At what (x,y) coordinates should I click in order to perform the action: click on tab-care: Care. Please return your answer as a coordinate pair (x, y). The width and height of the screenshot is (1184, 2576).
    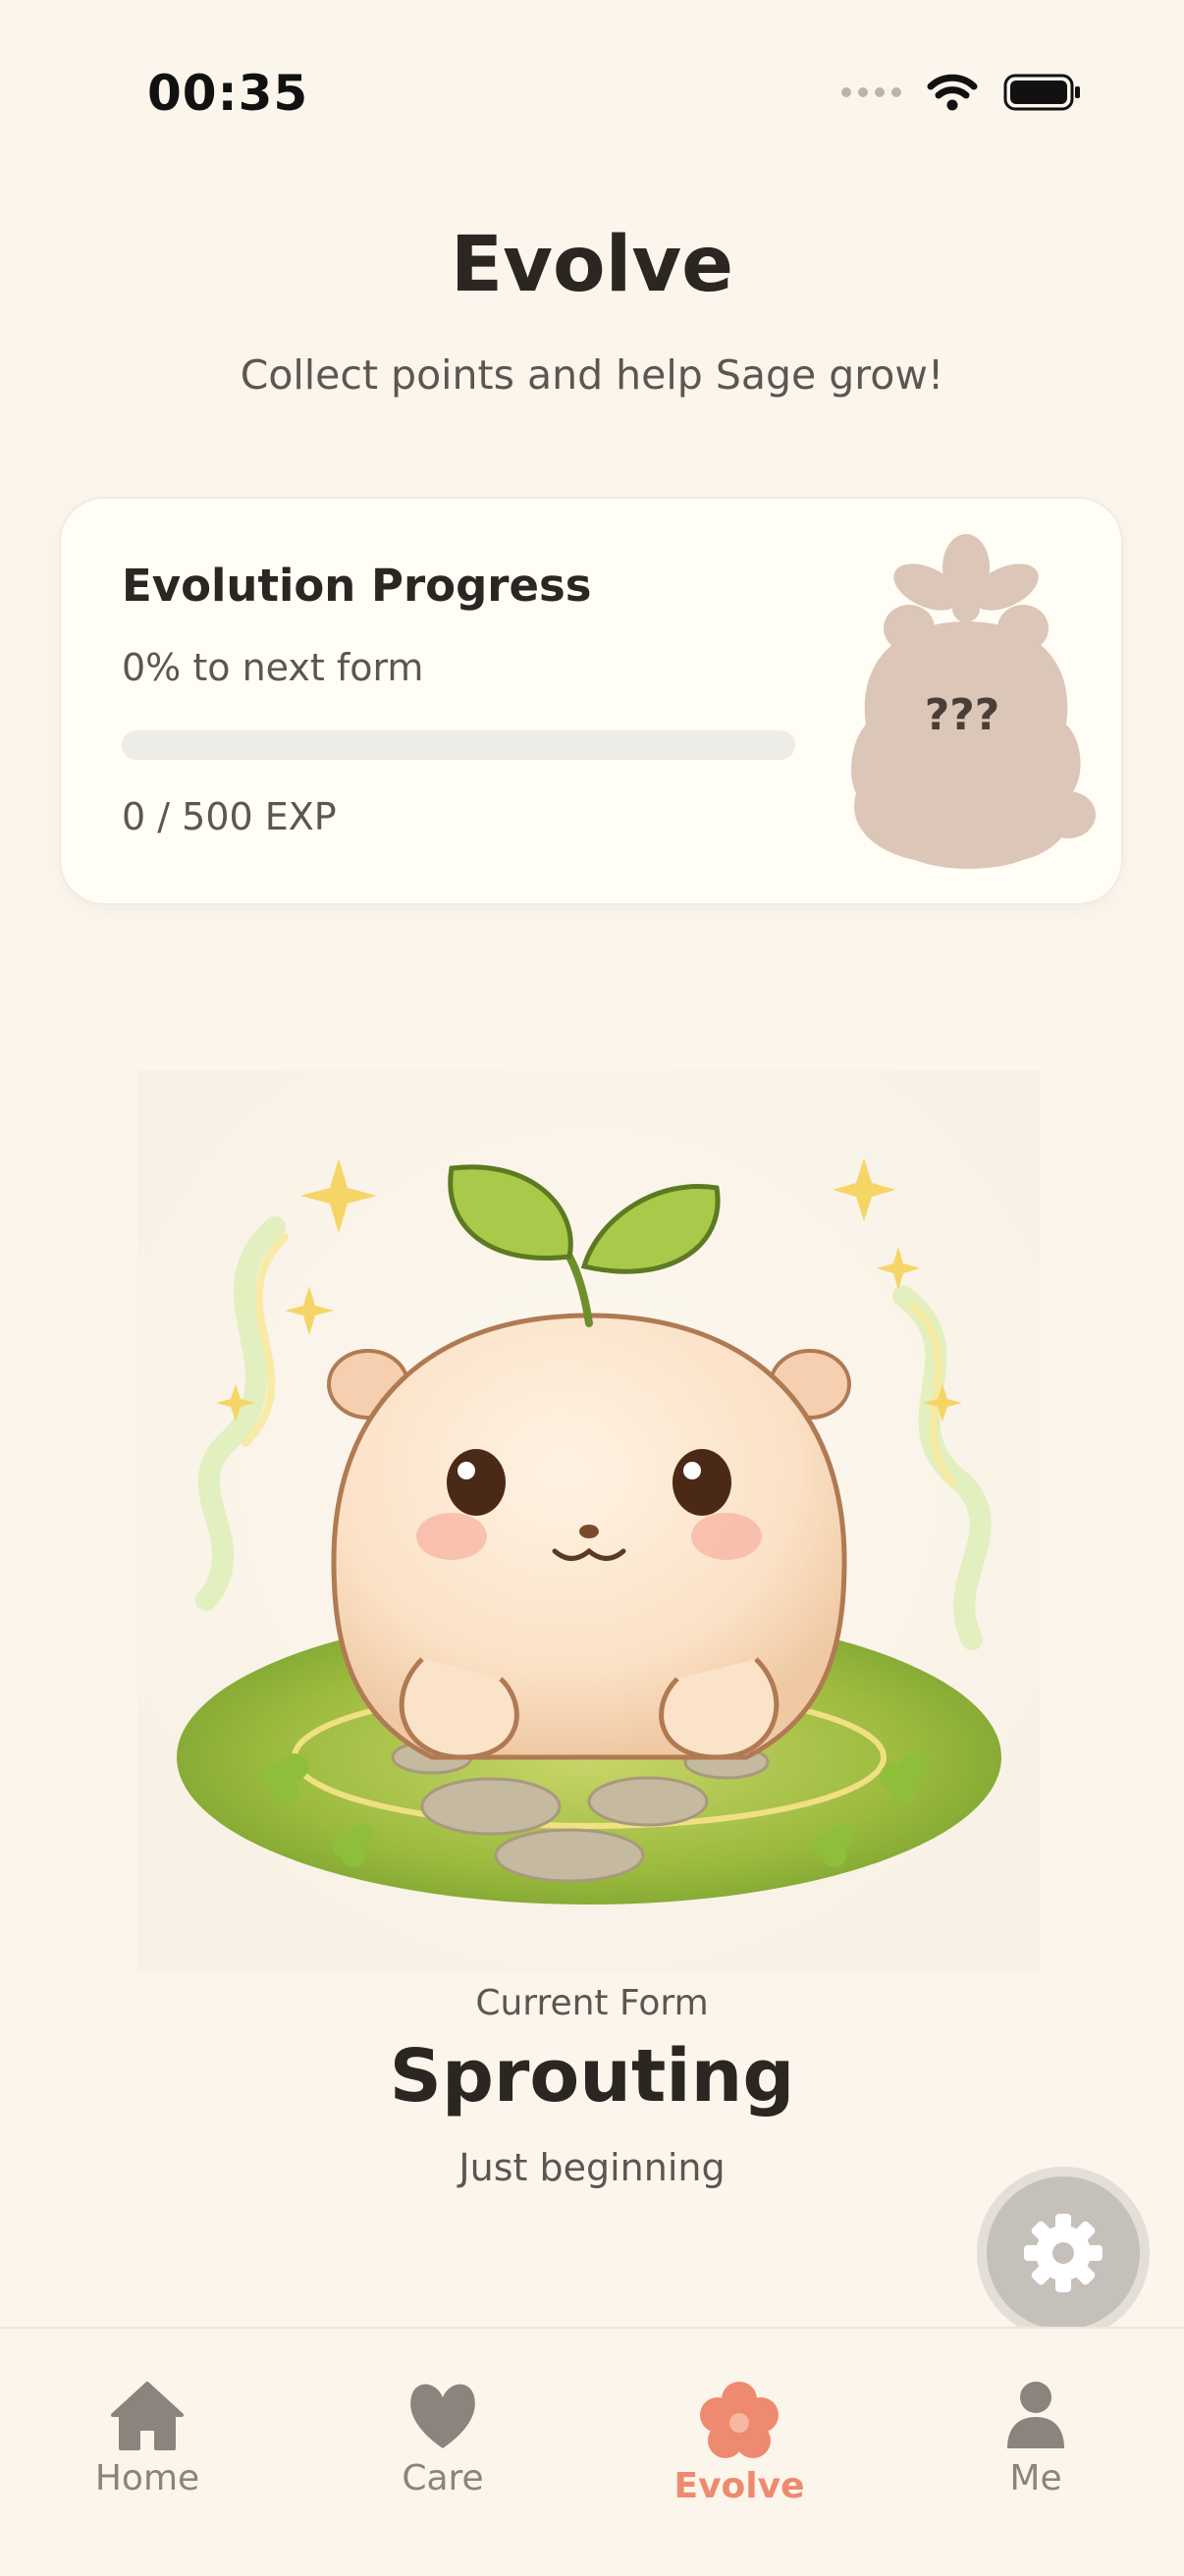
    Looking at the image, I should click on (443, 2439).